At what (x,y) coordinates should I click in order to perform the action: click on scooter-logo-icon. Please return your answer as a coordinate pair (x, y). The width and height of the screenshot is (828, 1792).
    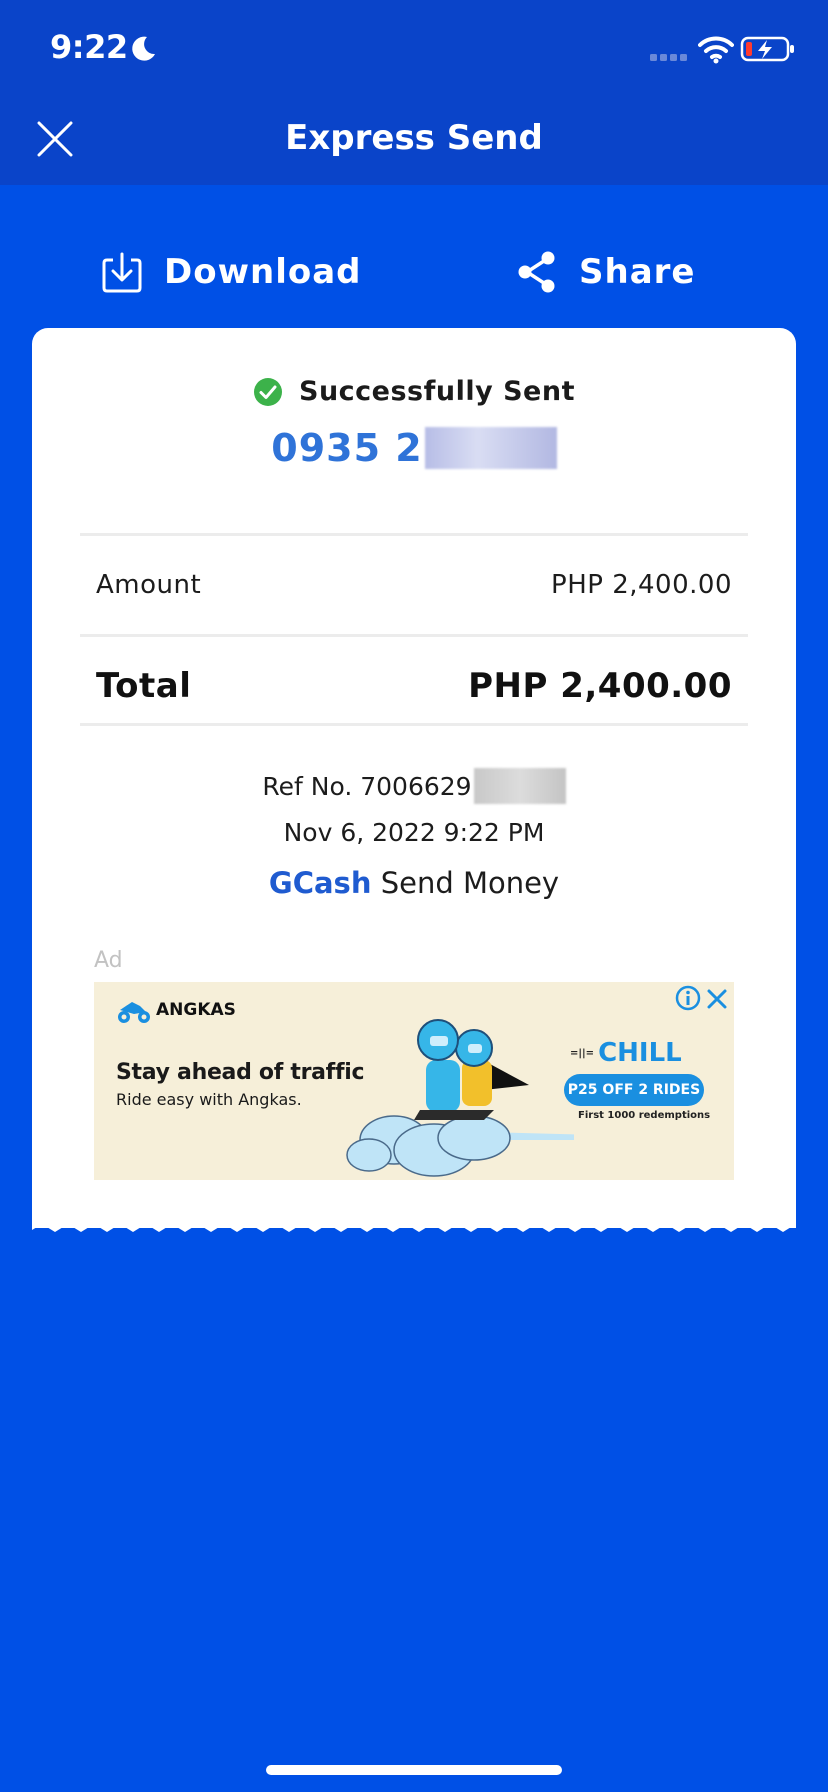
    Looking at the image, I should click on (134, 1012).